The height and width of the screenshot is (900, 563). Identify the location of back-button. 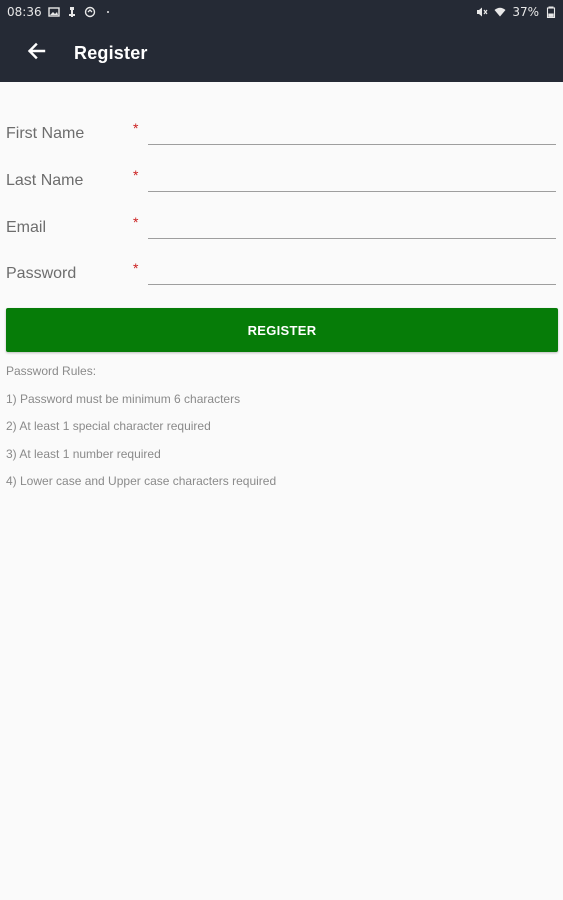
(36, 53).